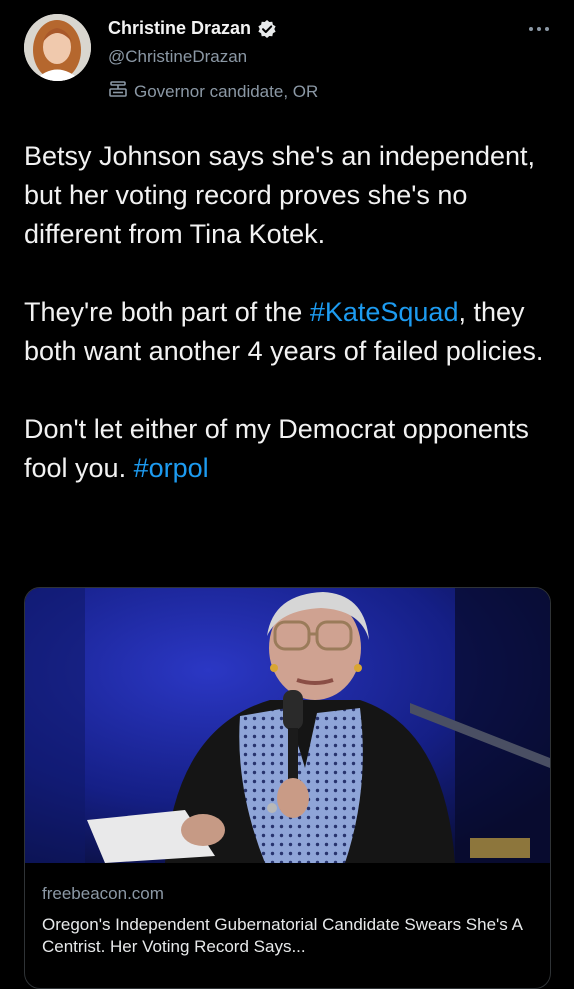 The width and height of the screenshot is (574, 989). Describe the element at coordinates (177, 57) in the screenshot. I see `author-handle: @ChristineDrazan` at that location.